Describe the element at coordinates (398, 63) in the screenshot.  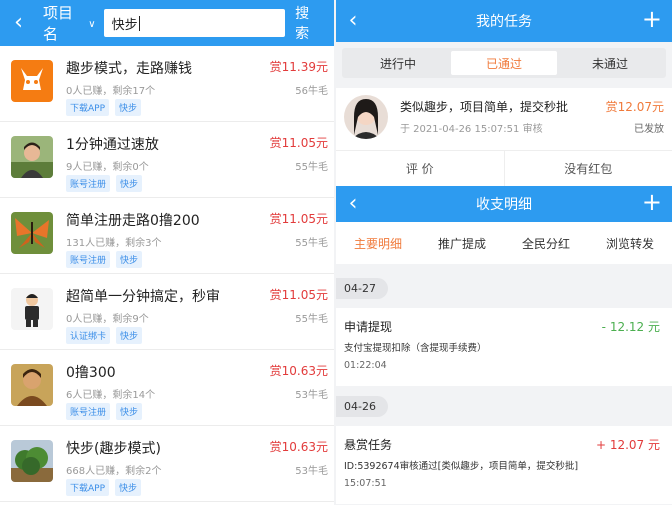
I see `tab-in-progress: 进行中` at that location.